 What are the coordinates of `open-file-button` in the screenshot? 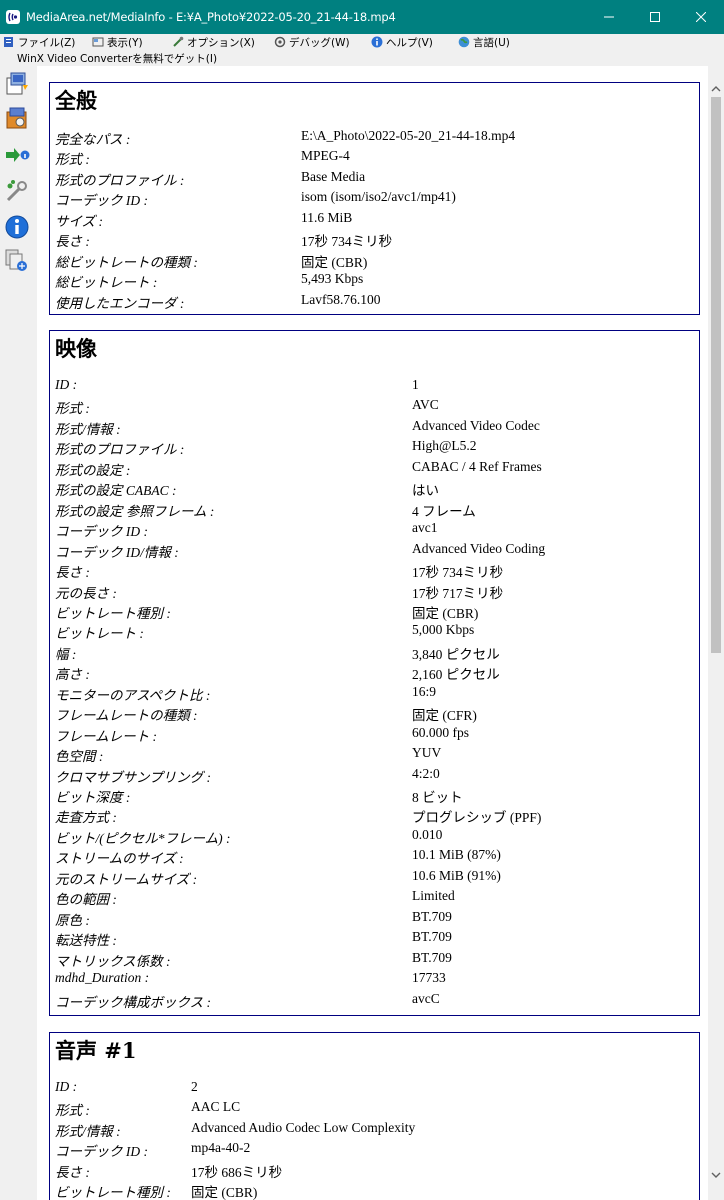 It's located at (17, 83).